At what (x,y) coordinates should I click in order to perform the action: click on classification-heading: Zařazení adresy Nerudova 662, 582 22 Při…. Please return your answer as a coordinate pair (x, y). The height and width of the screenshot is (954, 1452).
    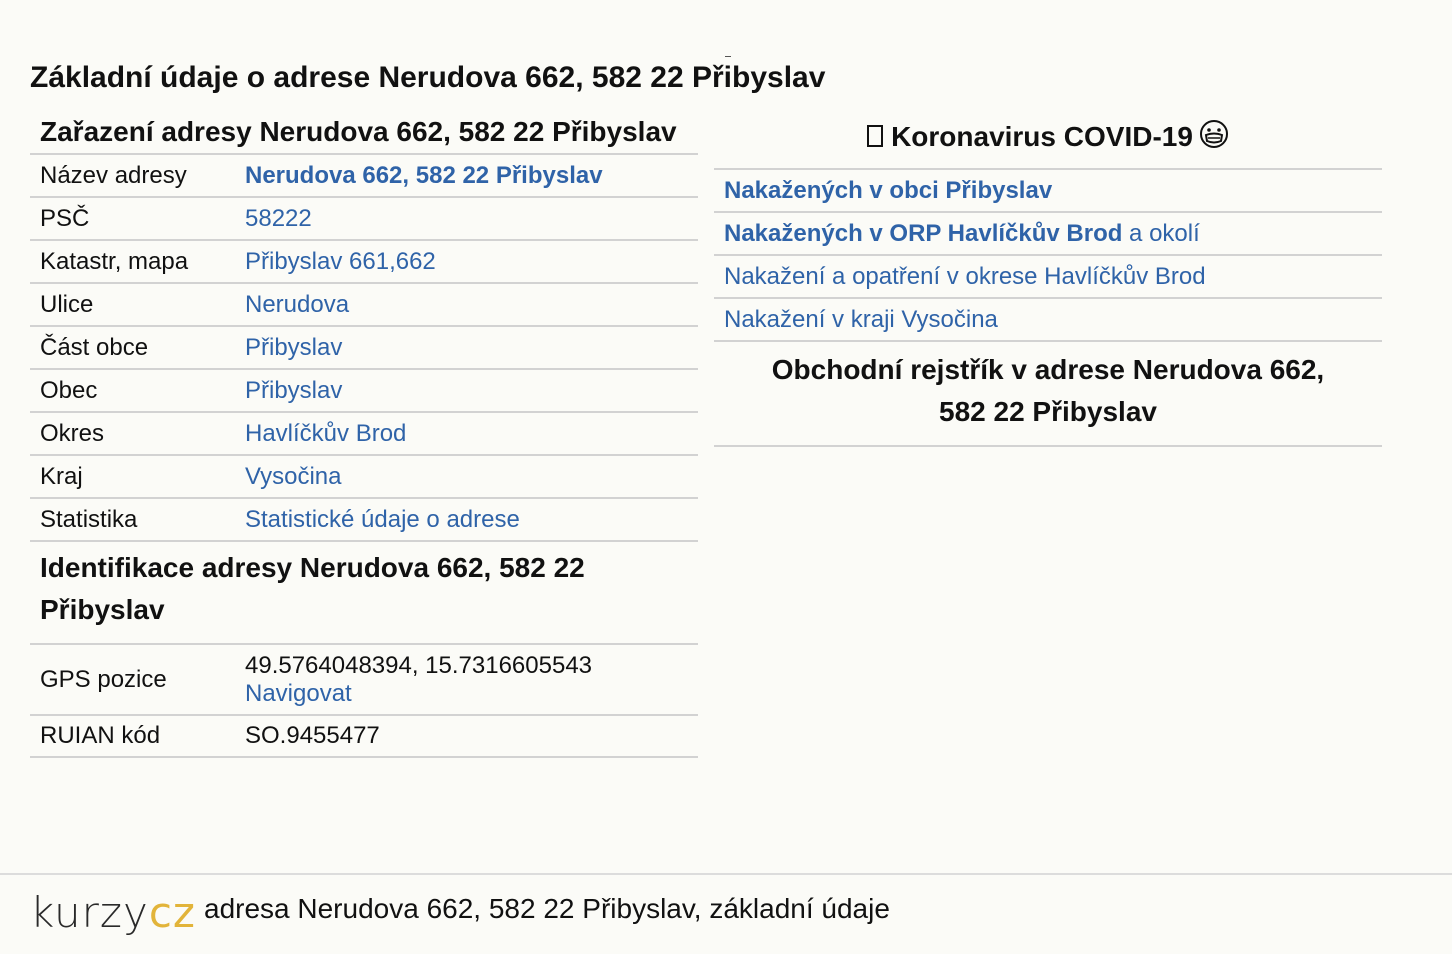
    Looking at the image, I should click on (358, 131).